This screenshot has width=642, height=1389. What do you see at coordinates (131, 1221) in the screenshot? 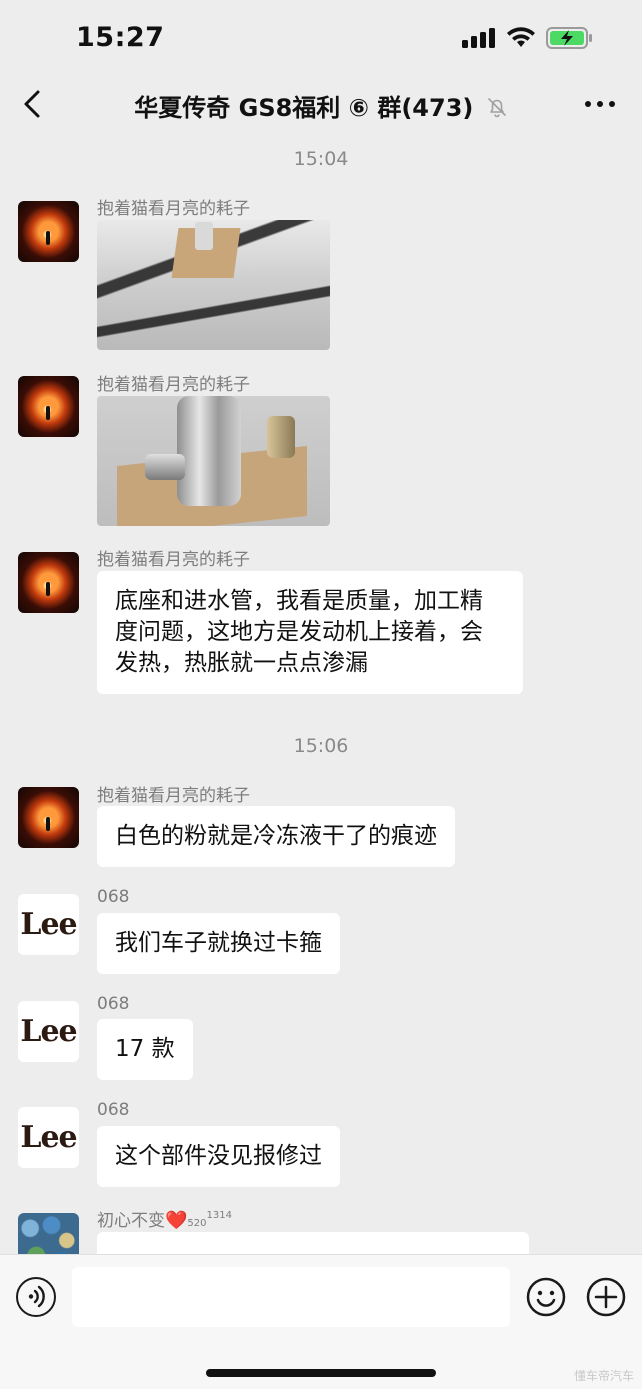
I see `sender-name-text: 初心不变` at bounding box center [131, 1221].